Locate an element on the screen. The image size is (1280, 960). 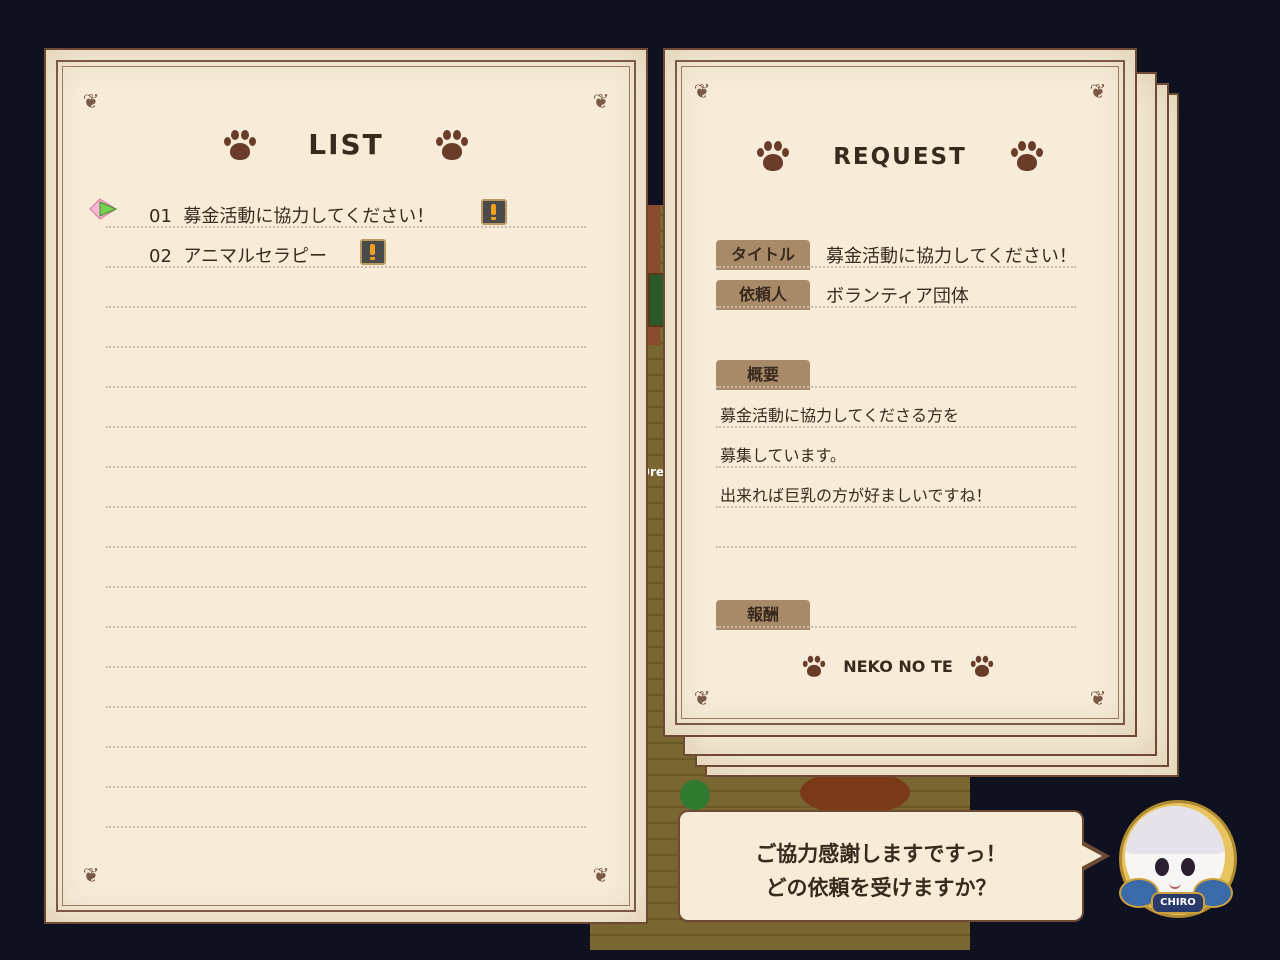
list-heading-text: LIST is located at coordinates (346, 144).